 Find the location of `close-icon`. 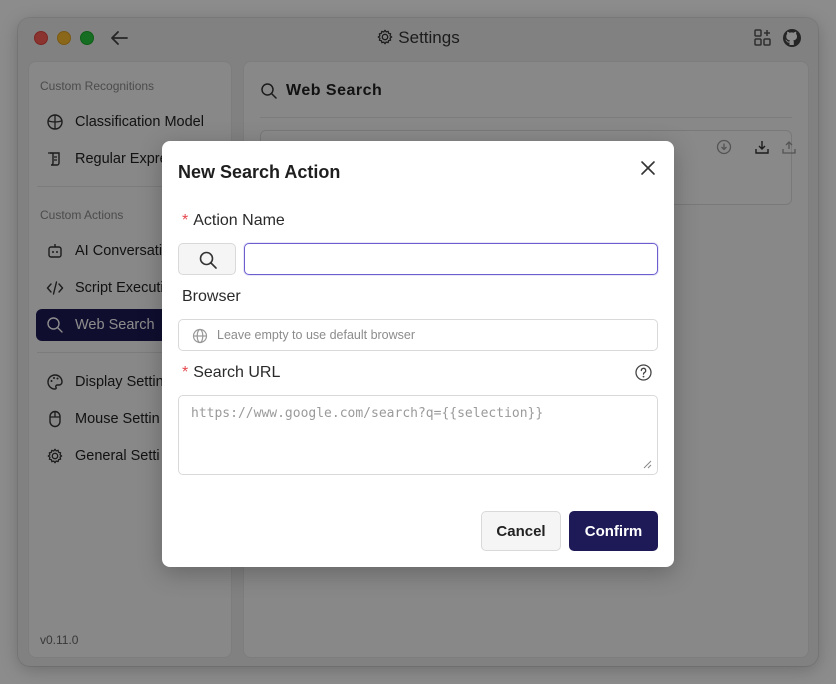

close-icon is located at coordinates (648, 168).